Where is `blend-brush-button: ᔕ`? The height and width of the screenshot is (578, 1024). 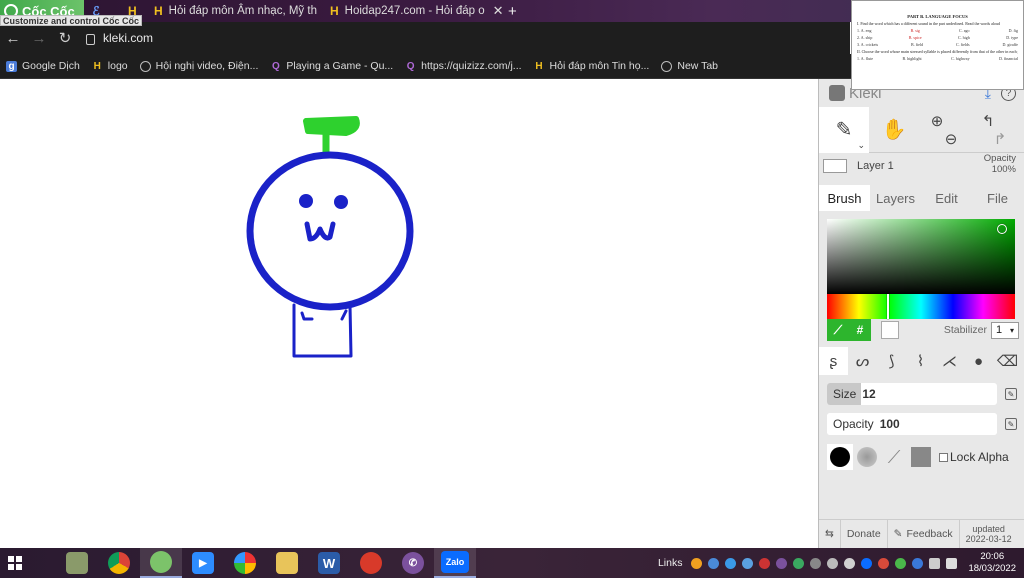 blend-brush-button: ᔕ is located at coordinates (862, 361).